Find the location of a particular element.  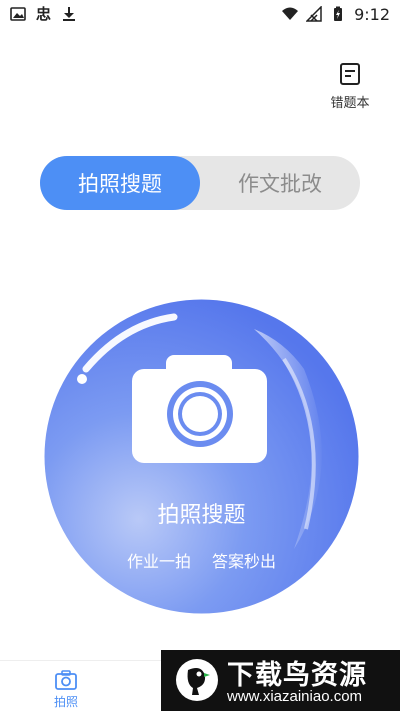

mode-switch: 拍照搜题 作文批改 is located at coordinates (200, 183).